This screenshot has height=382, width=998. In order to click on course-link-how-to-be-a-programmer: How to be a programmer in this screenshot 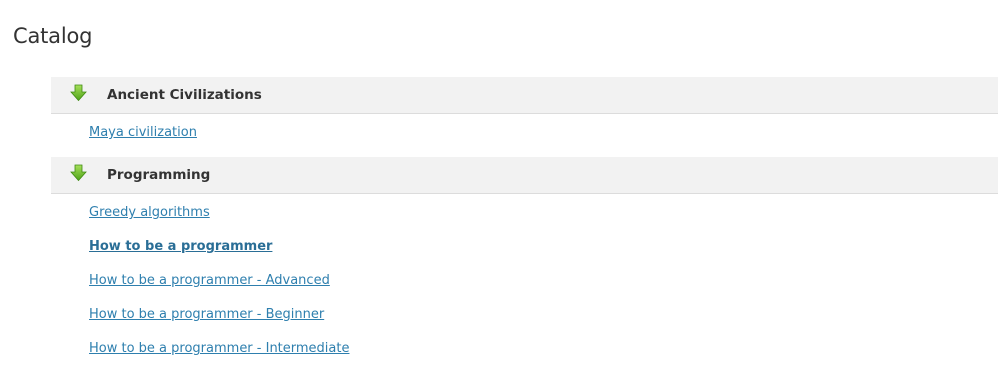, I will do `click(180, 246)`.